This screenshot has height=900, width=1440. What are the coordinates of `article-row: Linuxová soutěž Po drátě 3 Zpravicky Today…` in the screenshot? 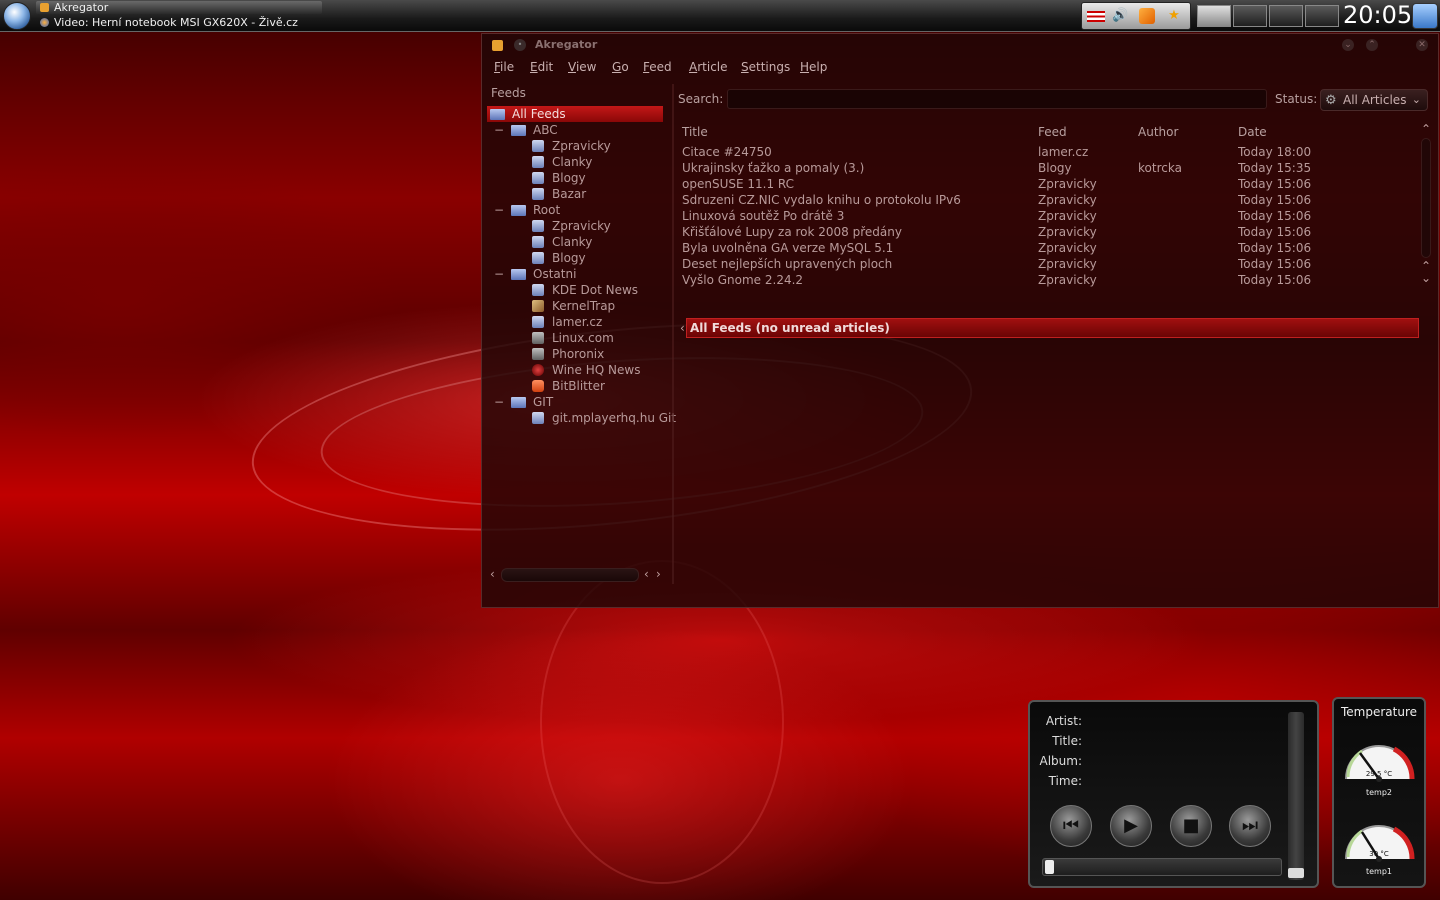 It's located at (1047, 216).